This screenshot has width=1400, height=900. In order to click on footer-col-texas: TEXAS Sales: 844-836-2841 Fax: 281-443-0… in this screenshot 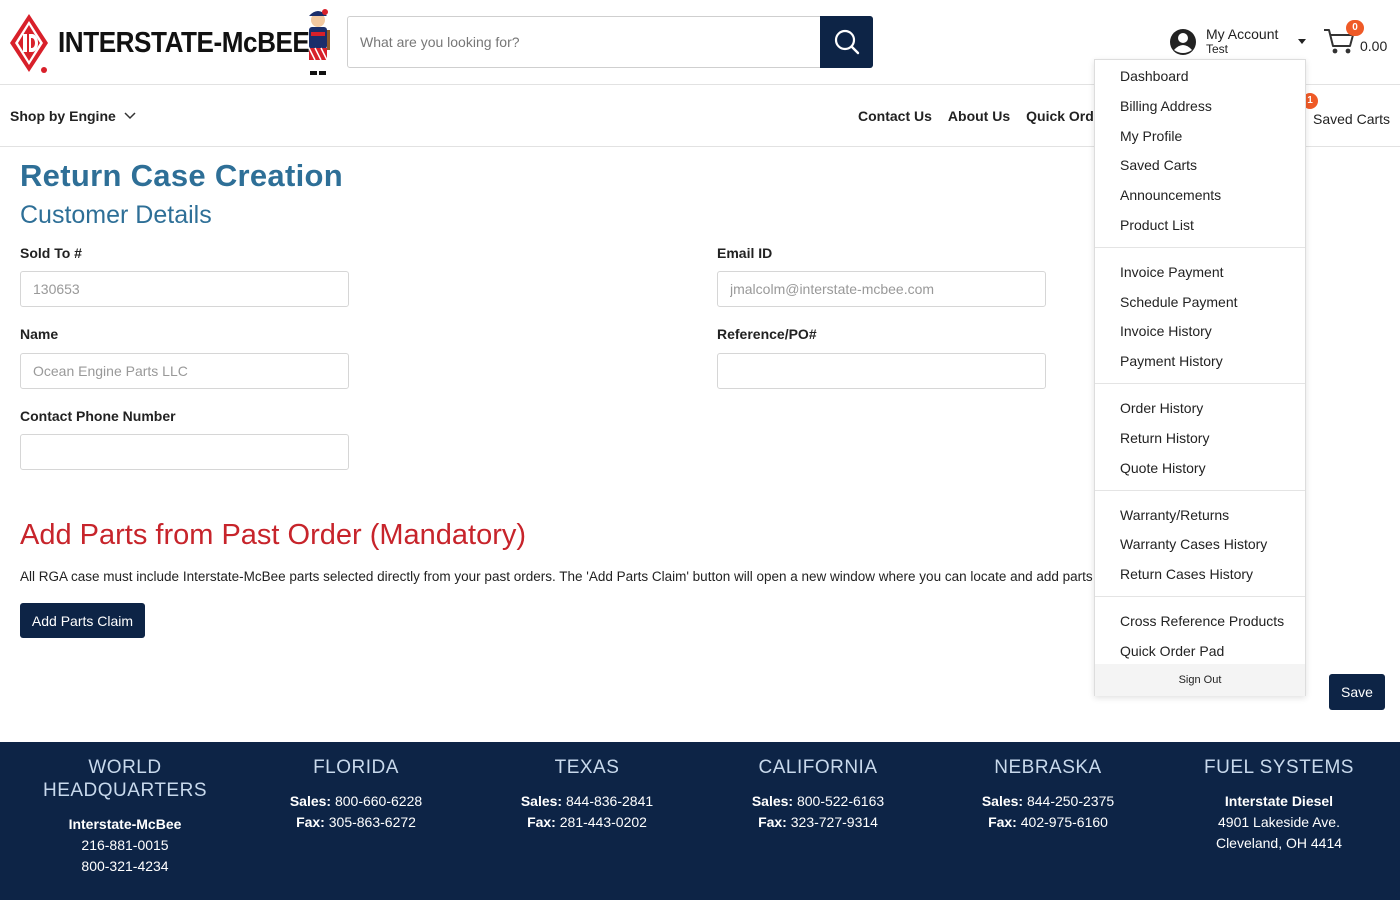, I will do `click(587, 794)`.